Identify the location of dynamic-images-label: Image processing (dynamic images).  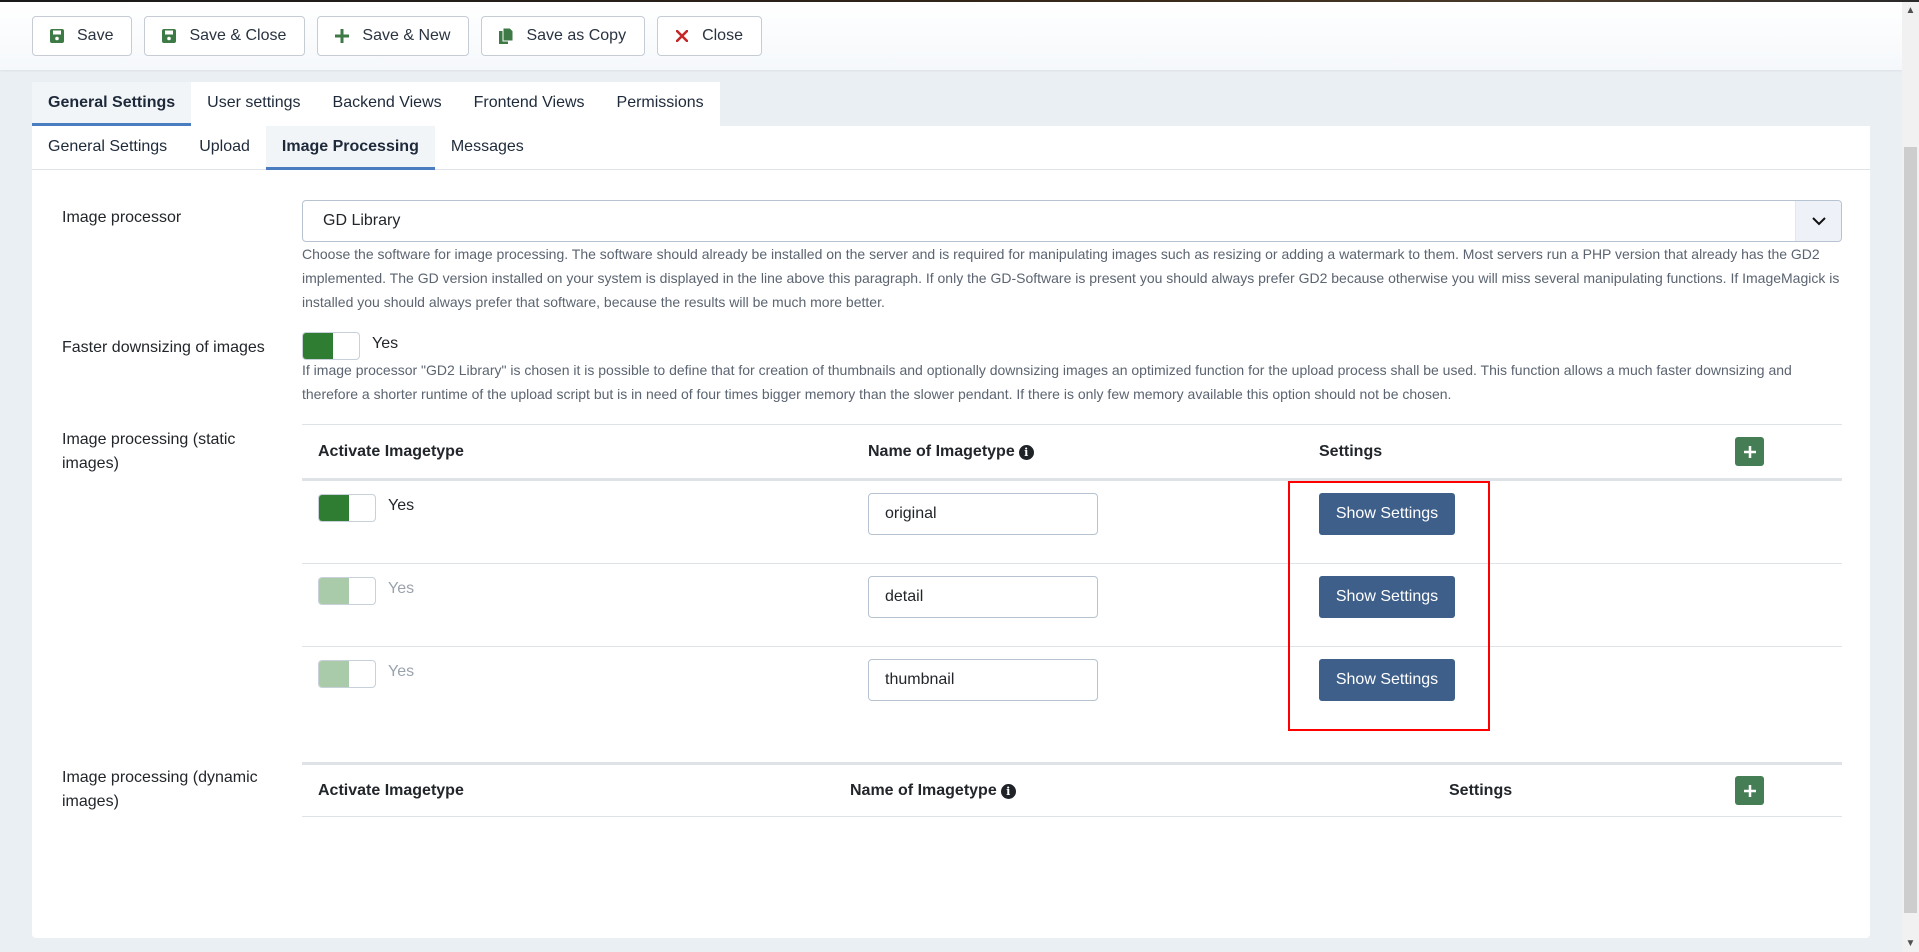
(160, 789).